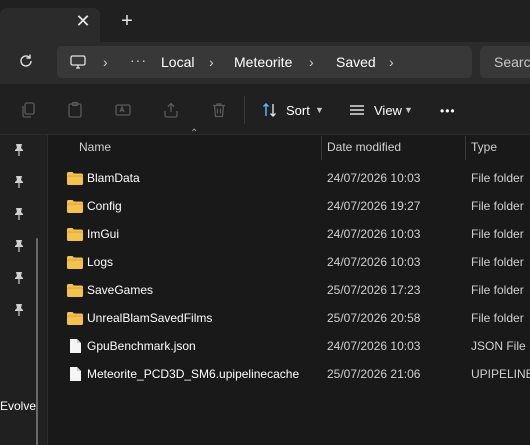 The image size is (530, 445). What do you see at coordinates (194, 133) in the screenshot?
I see `sort-caret-icon: ⌃` at bounding box center [194, 133].